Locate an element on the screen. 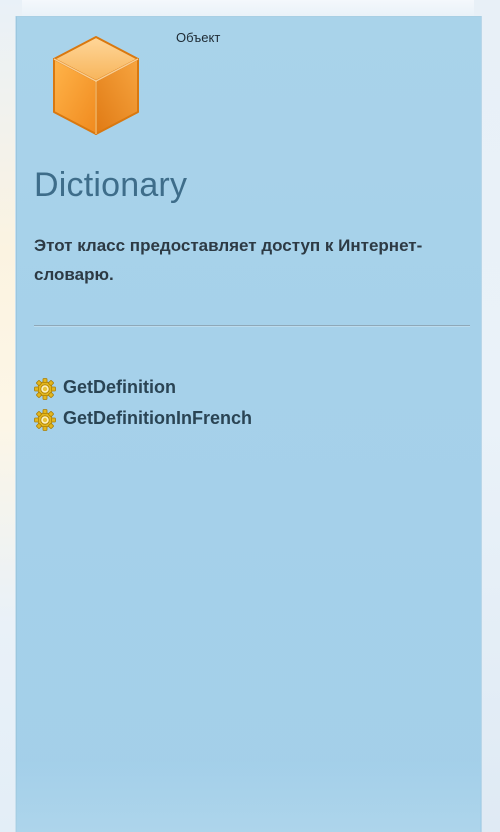 Image resolution: width=500 pixels, height=832 pixels. panel-bottom-fade is located at coordinates (248, 796).